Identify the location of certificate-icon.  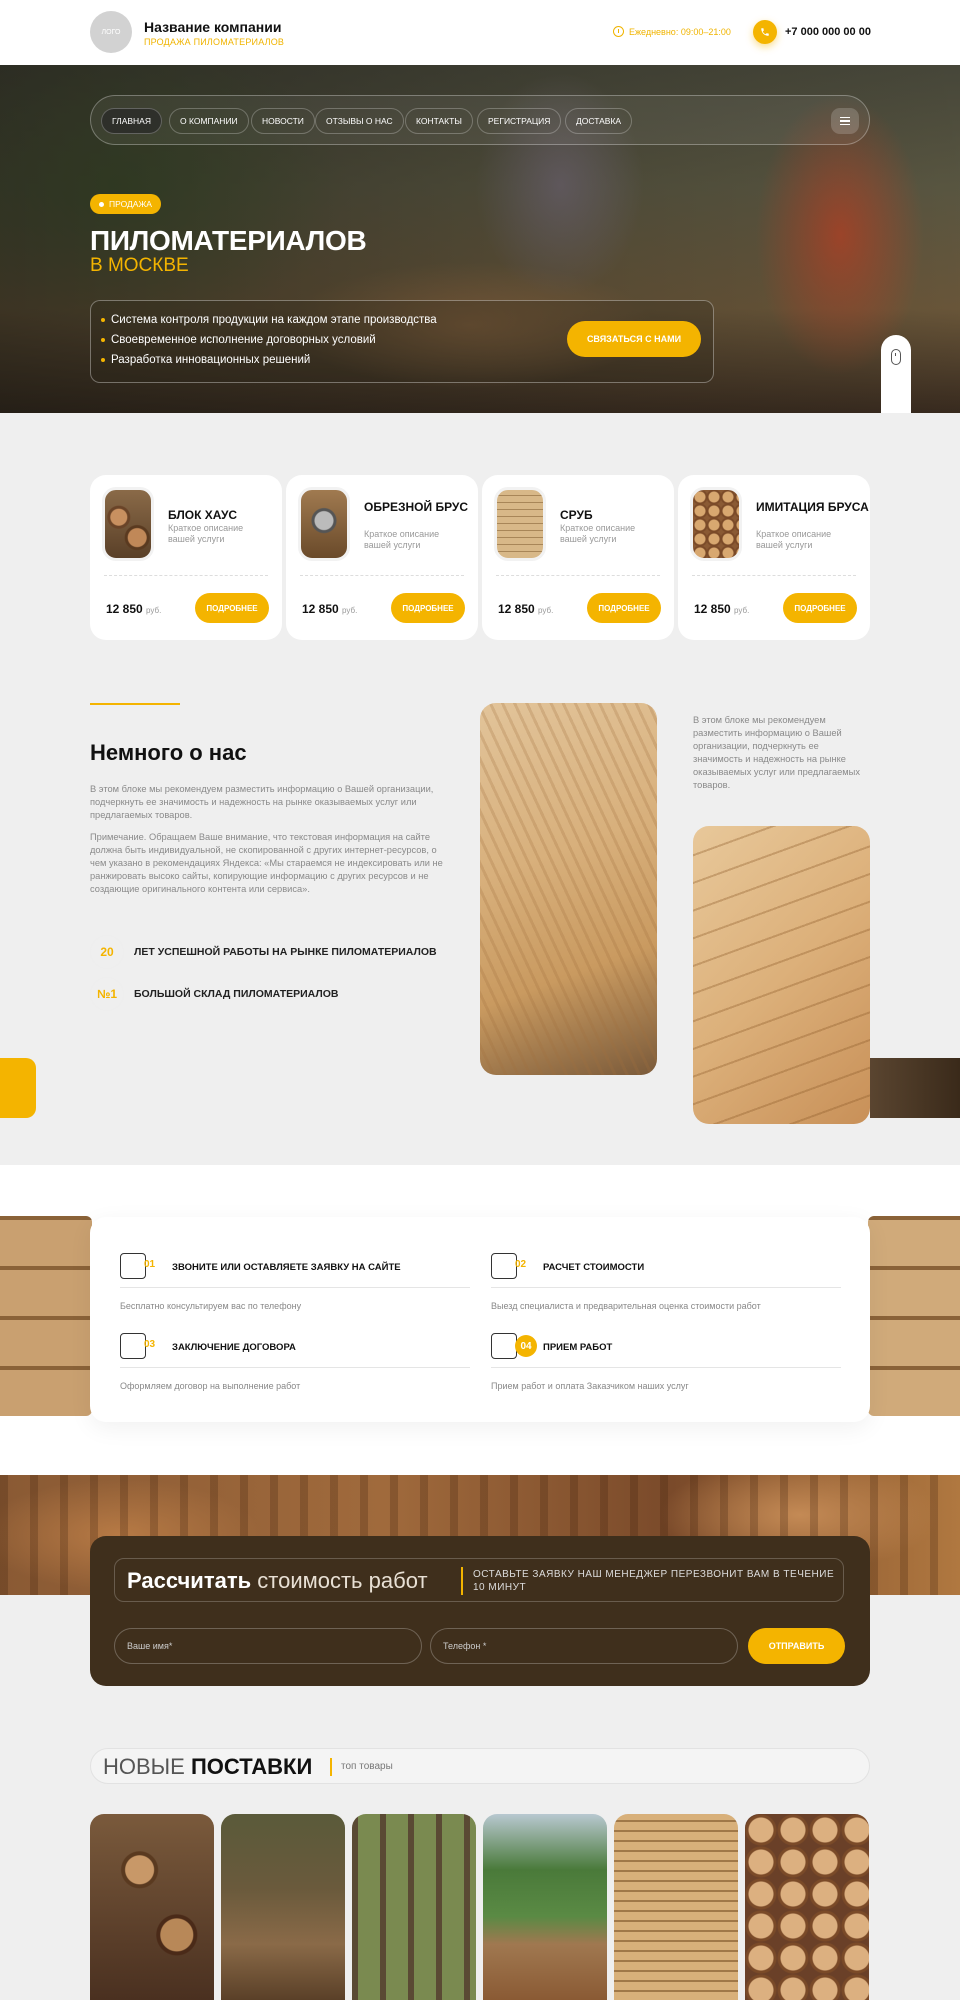
(133, 1346).